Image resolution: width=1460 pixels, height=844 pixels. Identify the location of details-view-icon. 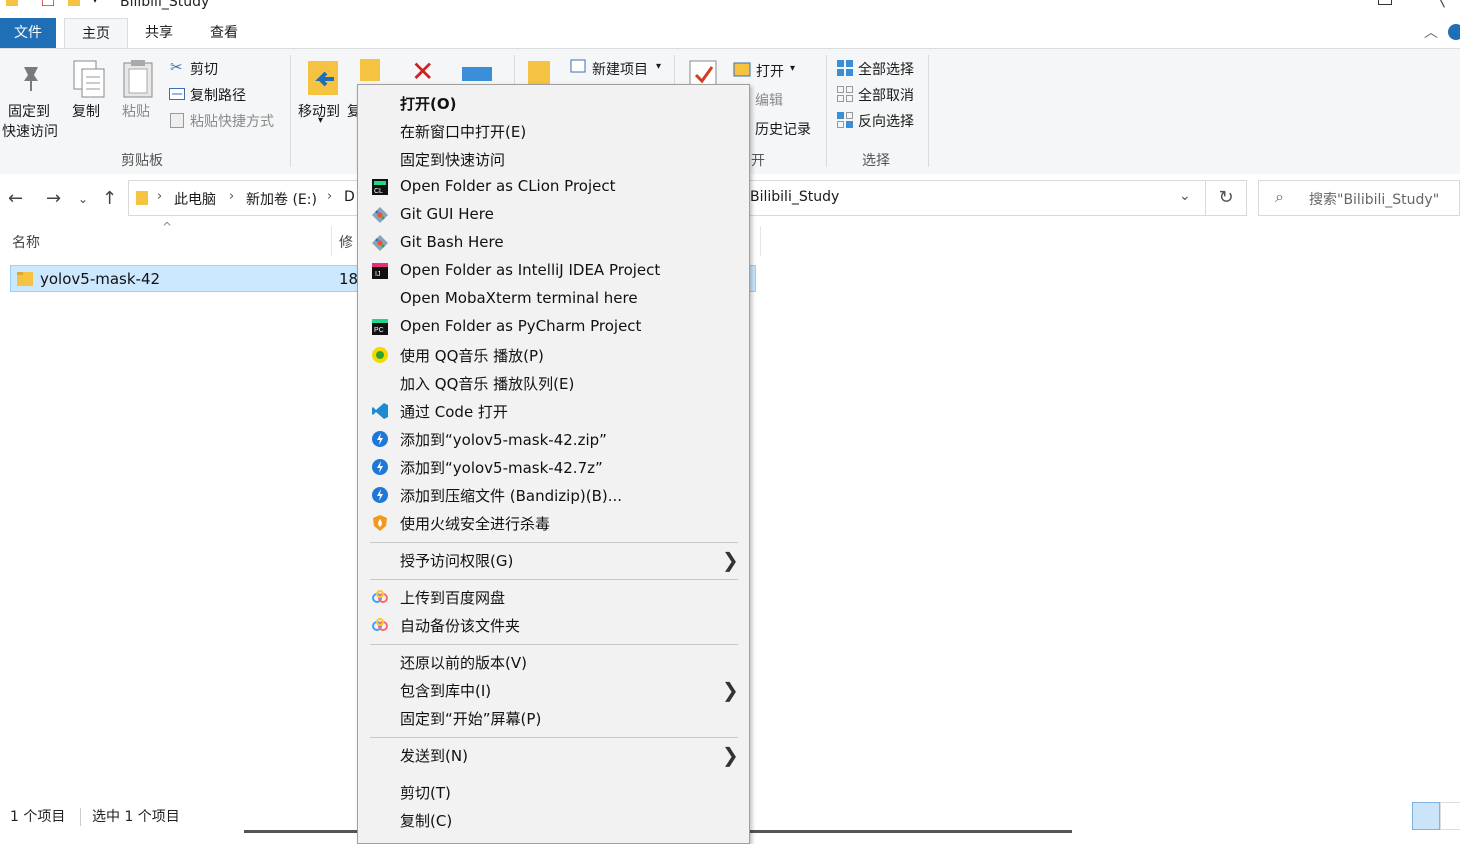
(1426, 816).